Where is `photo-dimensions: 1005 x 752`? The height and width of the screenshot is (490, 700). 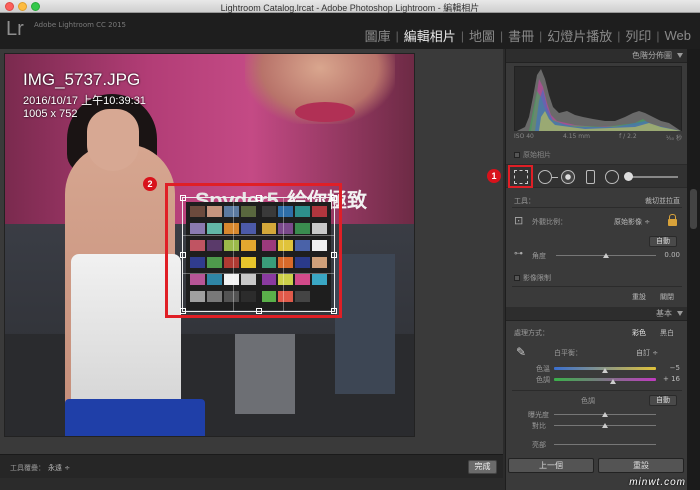
photo-dimensions: 1005 x 752 is located at coordinates (50, 114).